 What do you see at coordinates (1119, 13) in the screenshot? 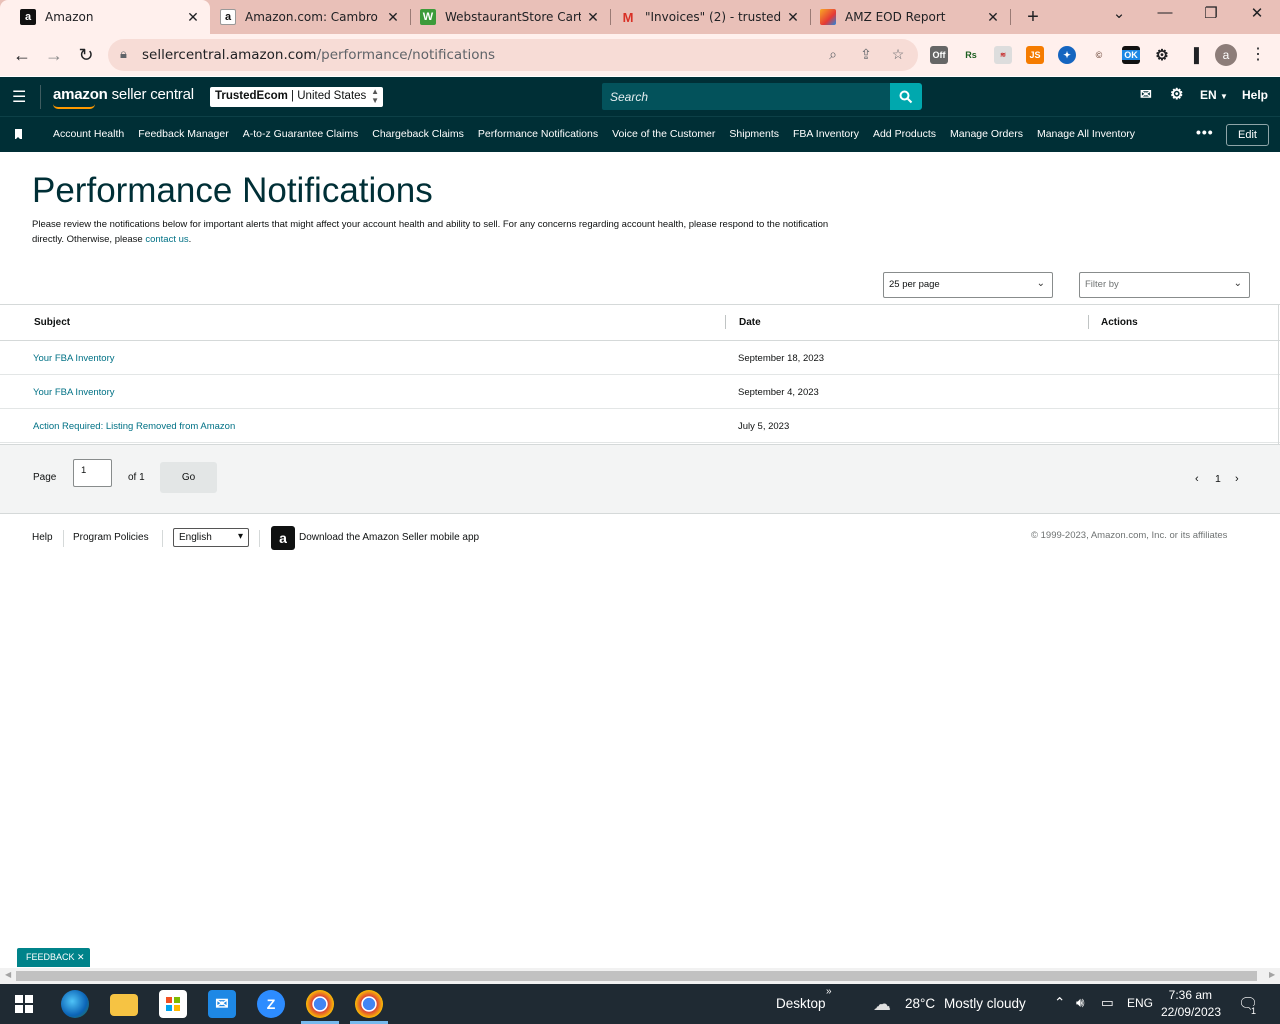
I see `tab-search-chevron-icon: ⌄` at bounding box center [1119, 13].